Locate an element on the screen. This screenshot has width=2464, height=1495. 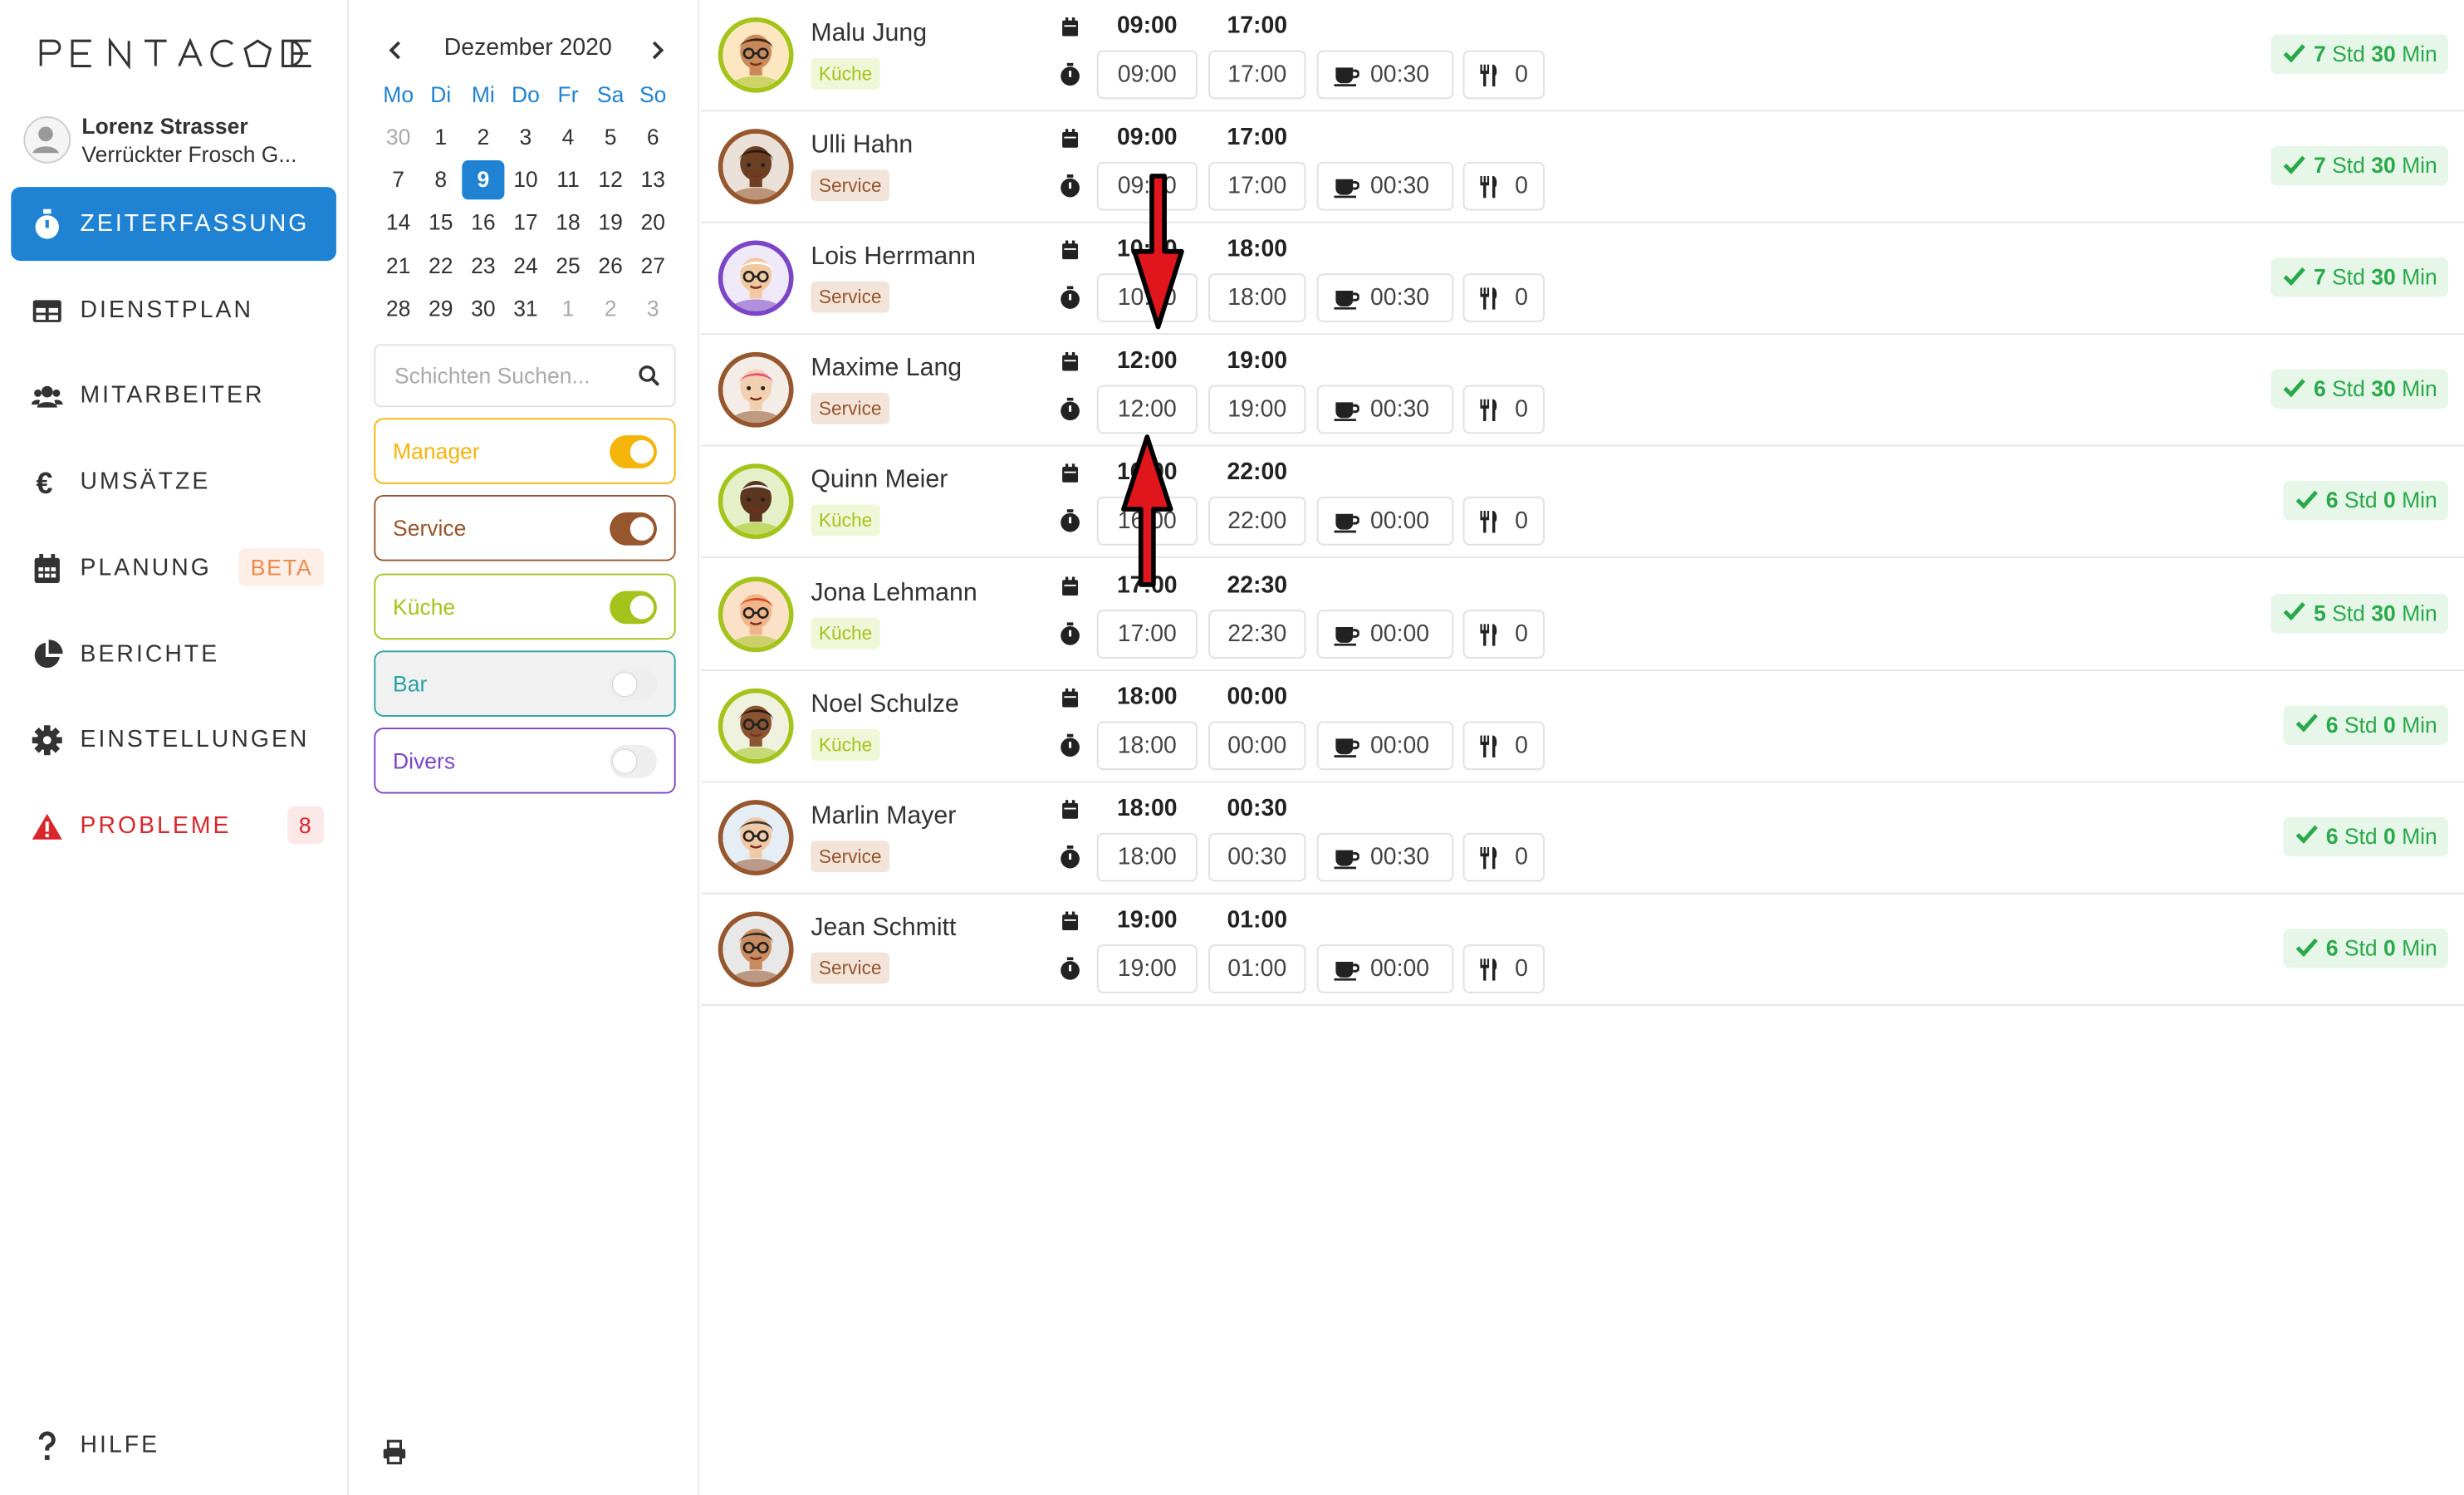
calendar-day: 14 is located at coordinates (398, 223).